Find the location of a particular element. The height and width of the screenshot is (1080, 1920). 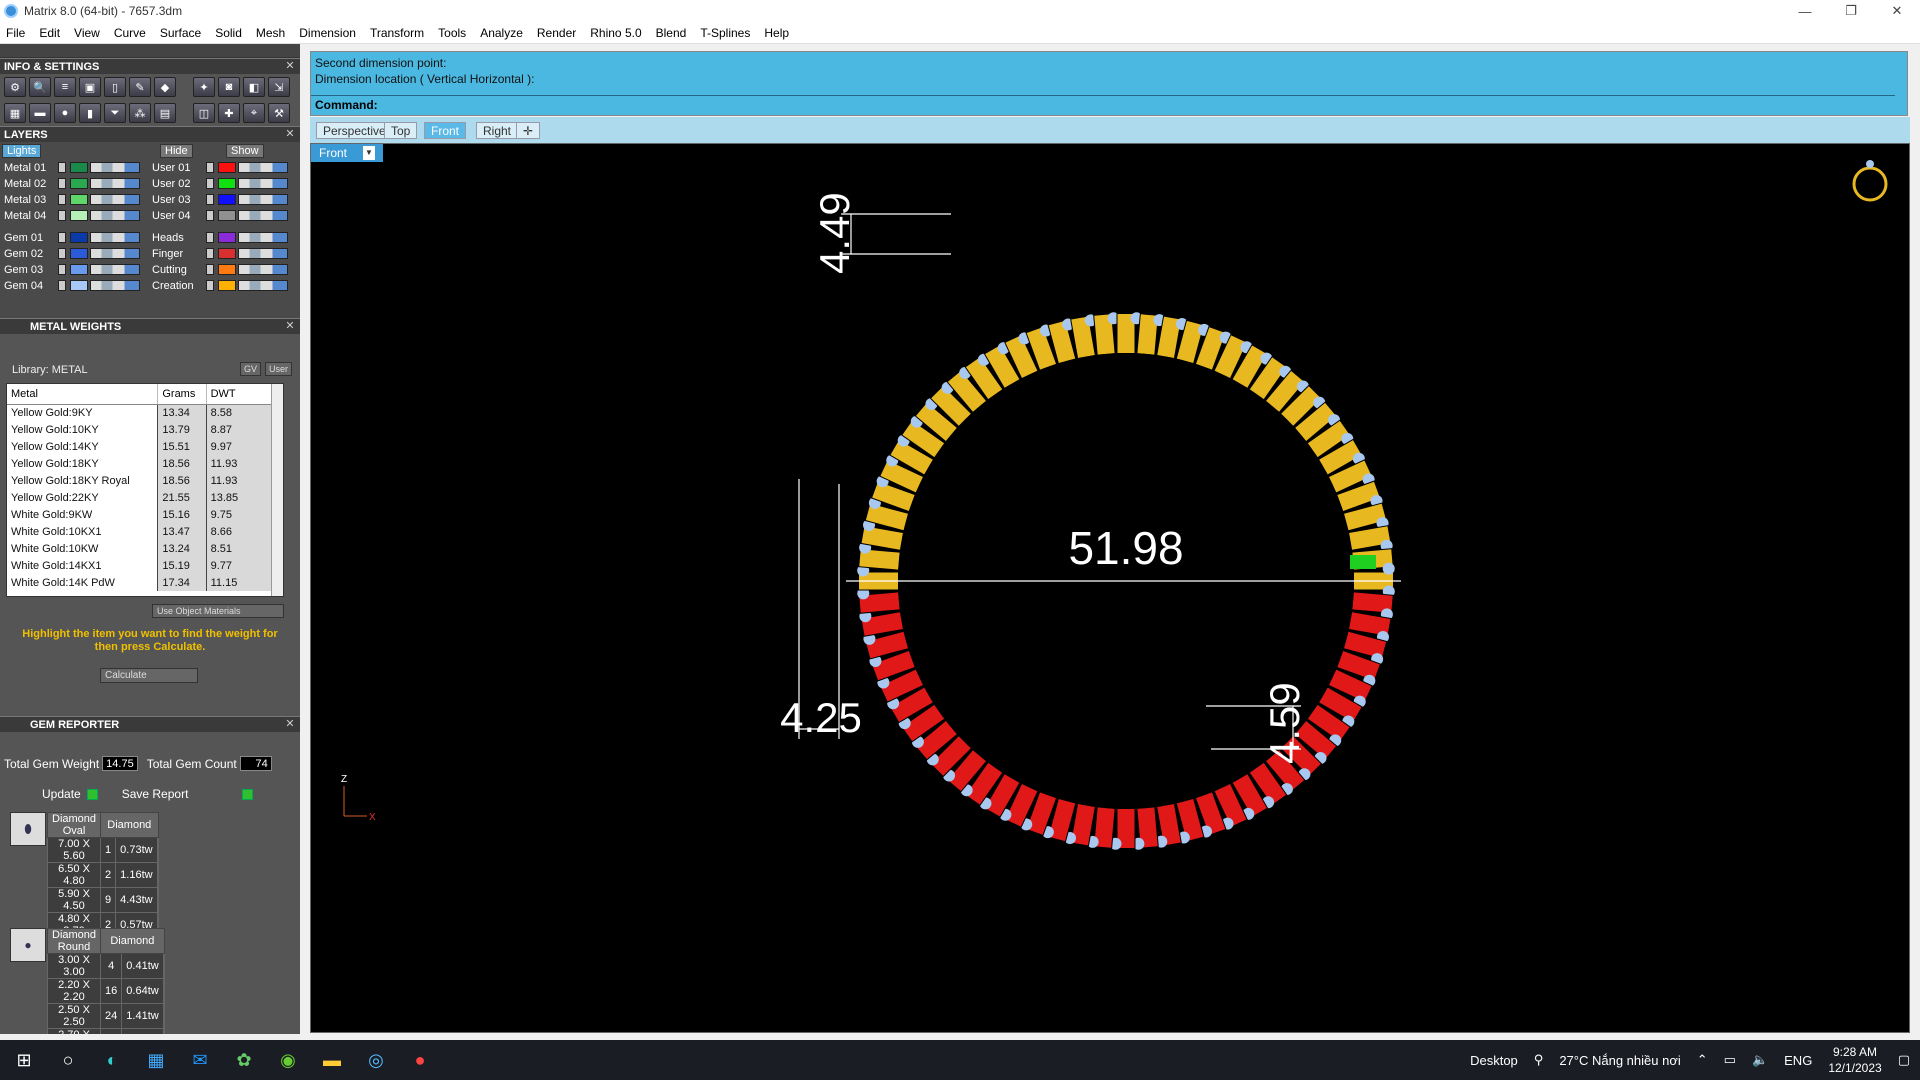

table-row: White Gold:9KW 15.16 9.75 is located at coordinates (140, 514).